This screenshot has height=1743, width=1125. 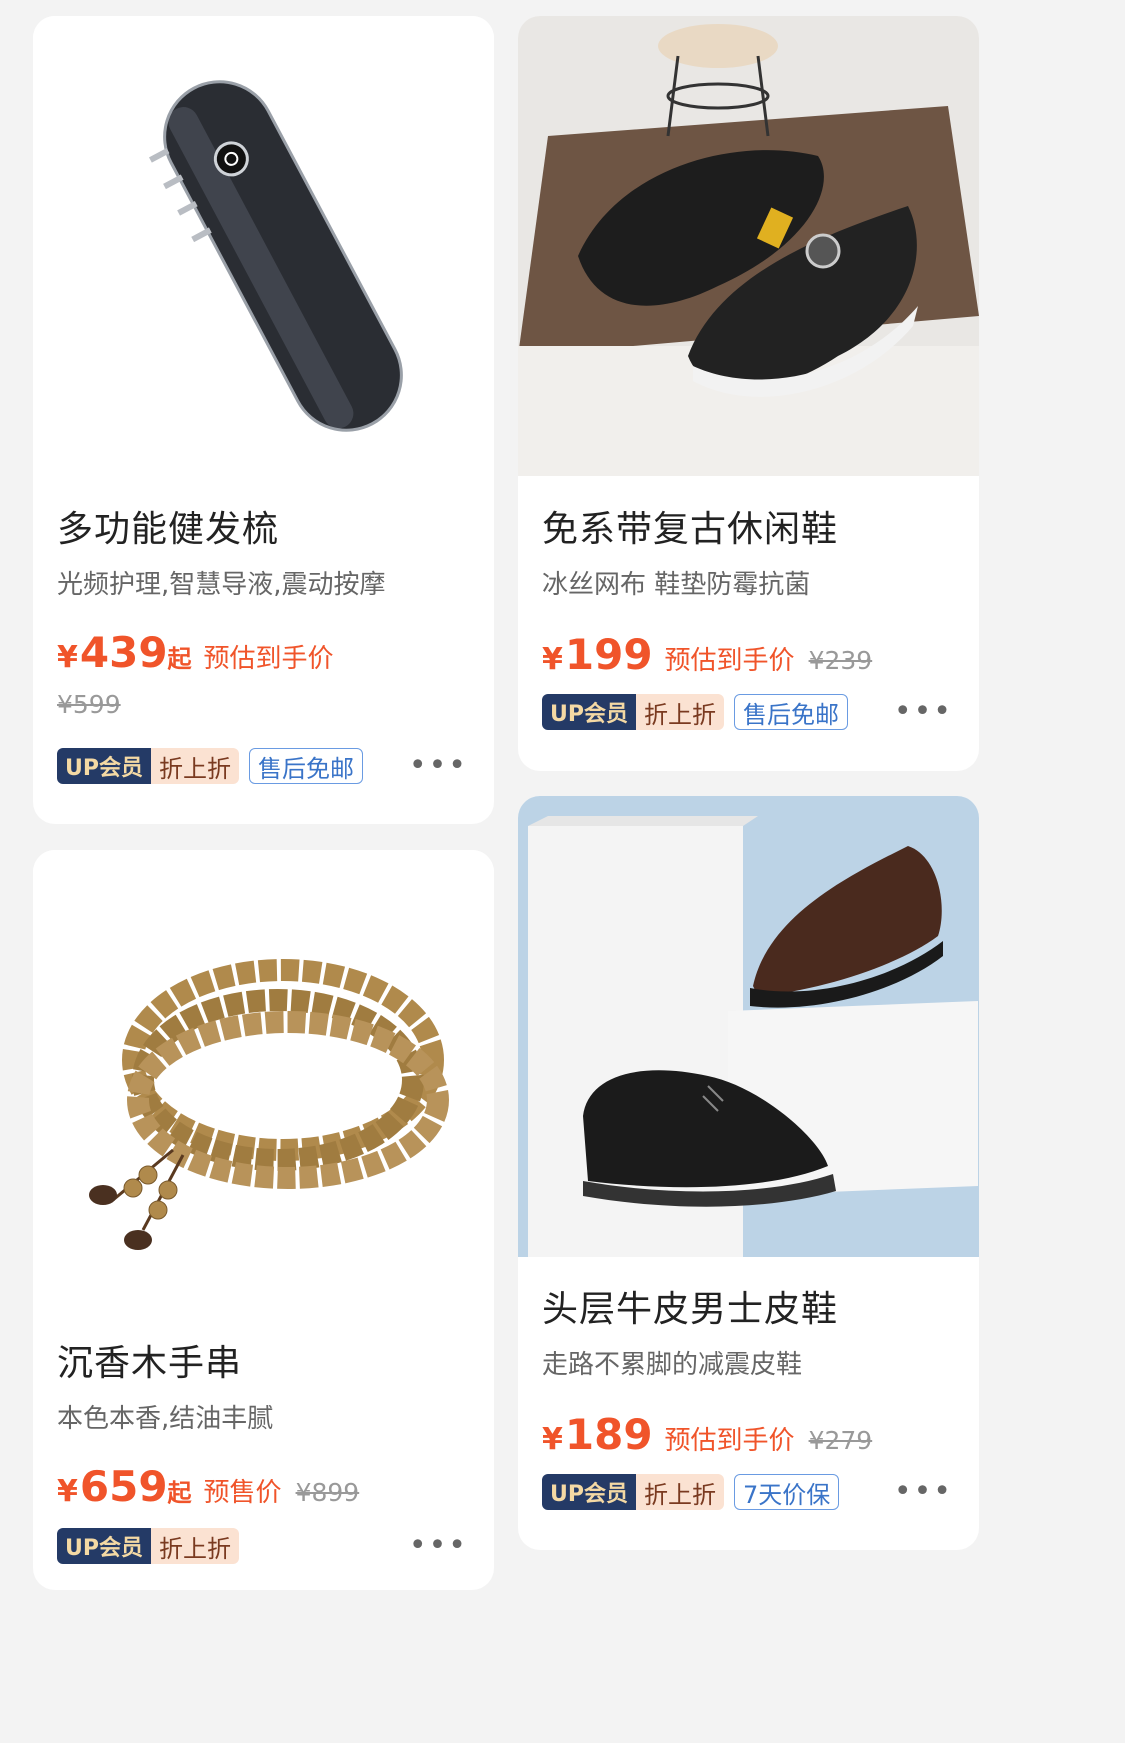 What do you see at coordinates (672, 1365) in the screenshot?
I see `product-subtitle: 走路不累脚的减震皮鞋` at bounding box center [672, 1365].